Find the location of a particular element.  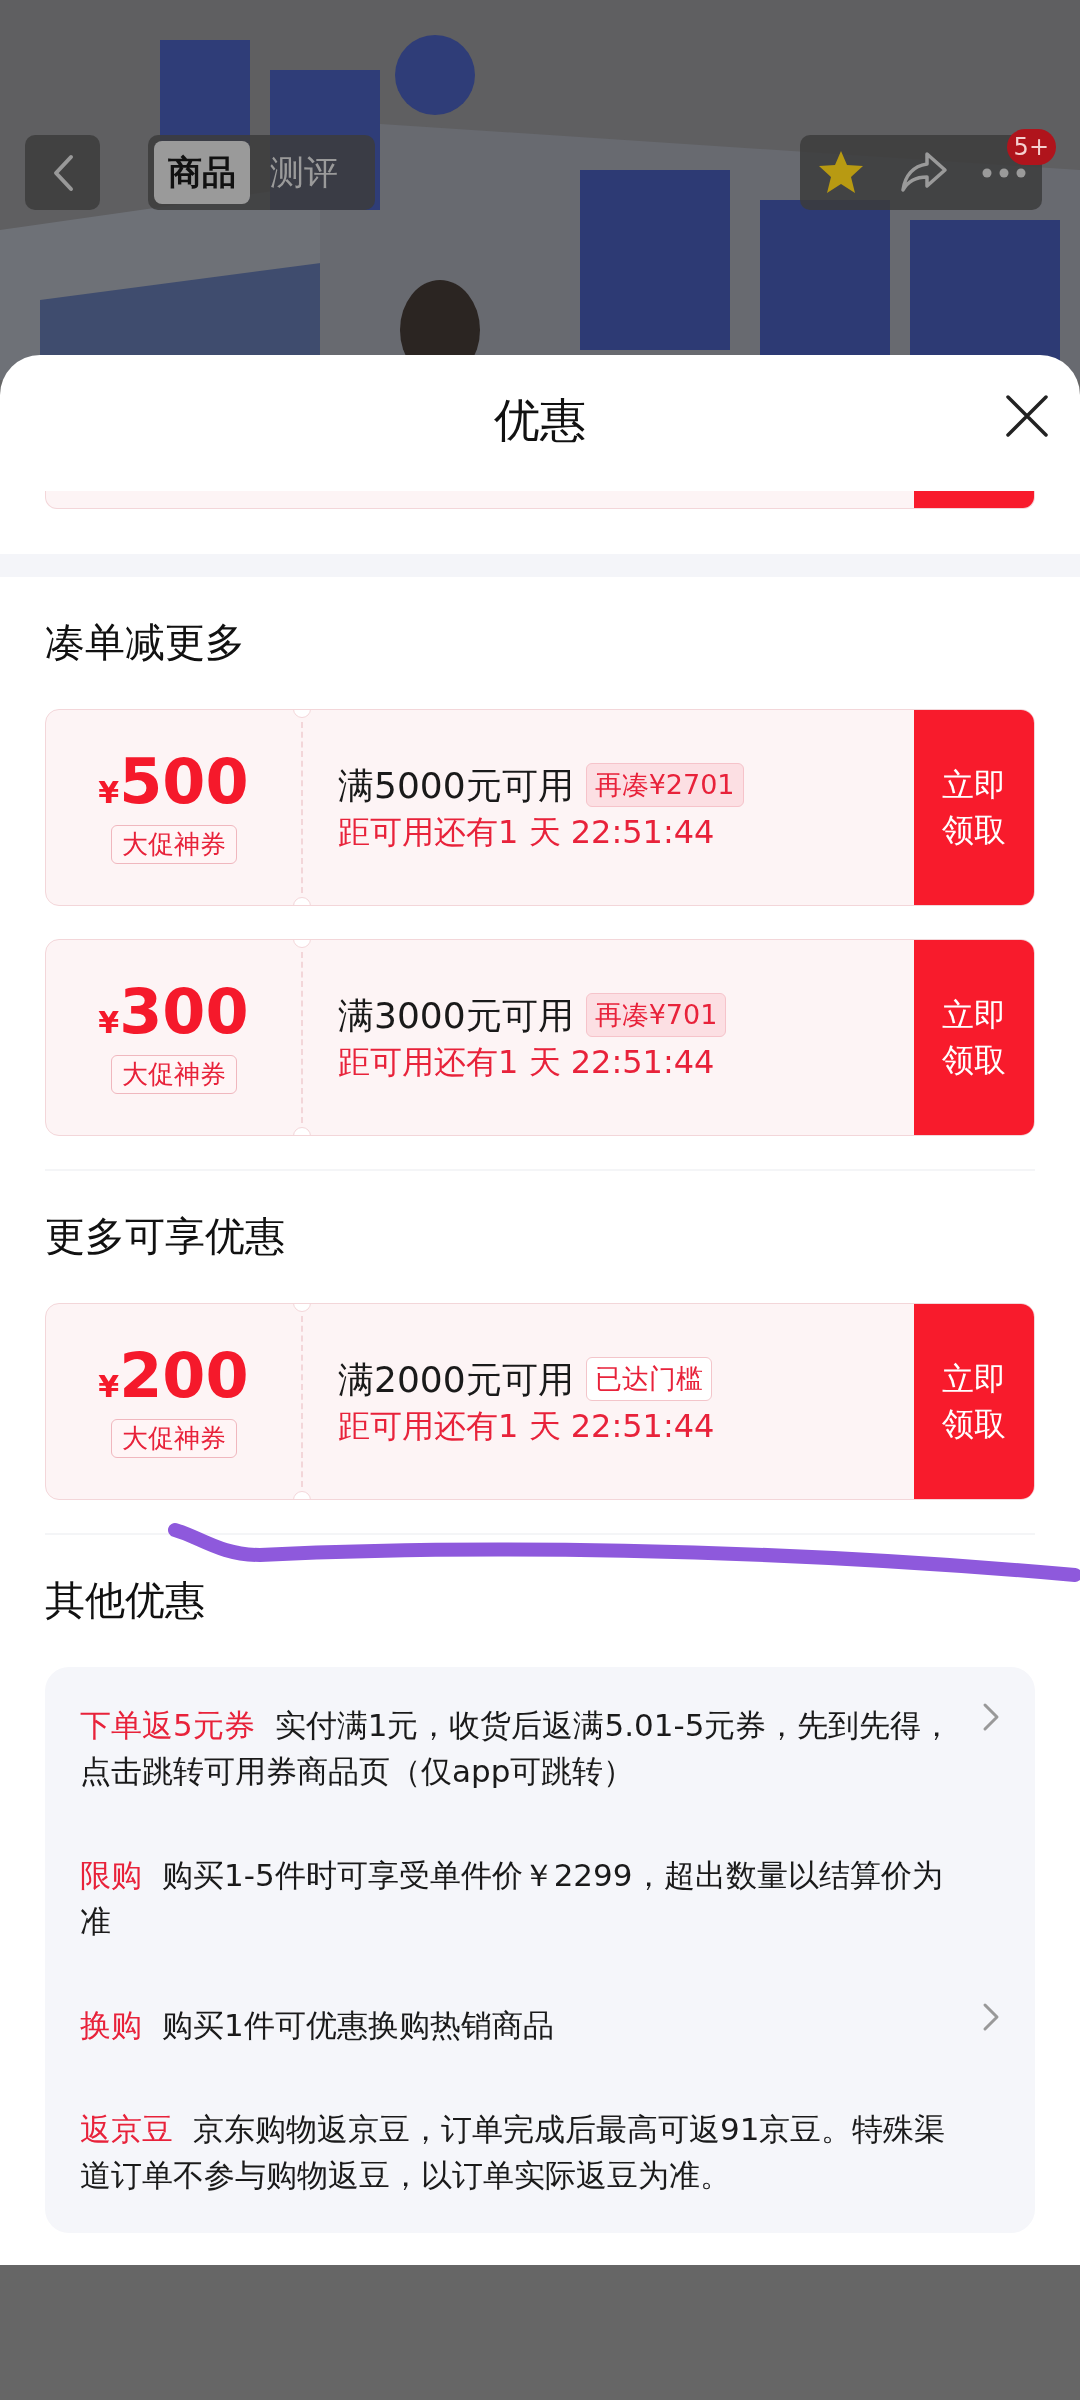

sheet-title: 优惠 is located at coordinates (540, 420).